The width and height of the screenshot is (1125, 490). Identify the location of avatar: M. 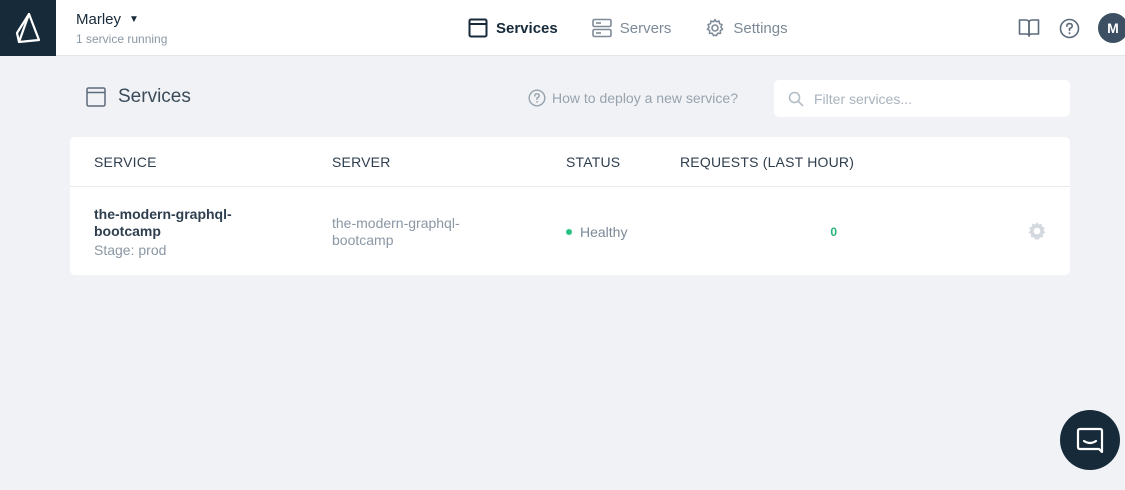
(1111, 28).